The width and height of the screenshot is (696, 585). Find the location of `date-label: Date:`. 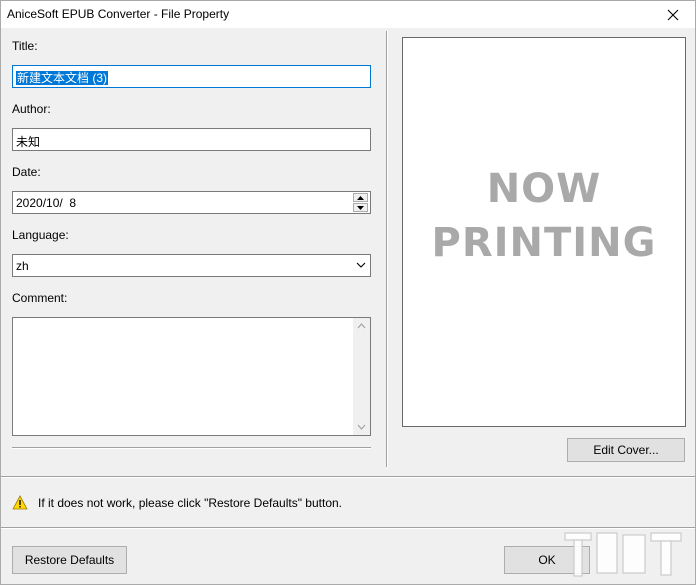

date-label: Date: is located at coordinates (26, 172).